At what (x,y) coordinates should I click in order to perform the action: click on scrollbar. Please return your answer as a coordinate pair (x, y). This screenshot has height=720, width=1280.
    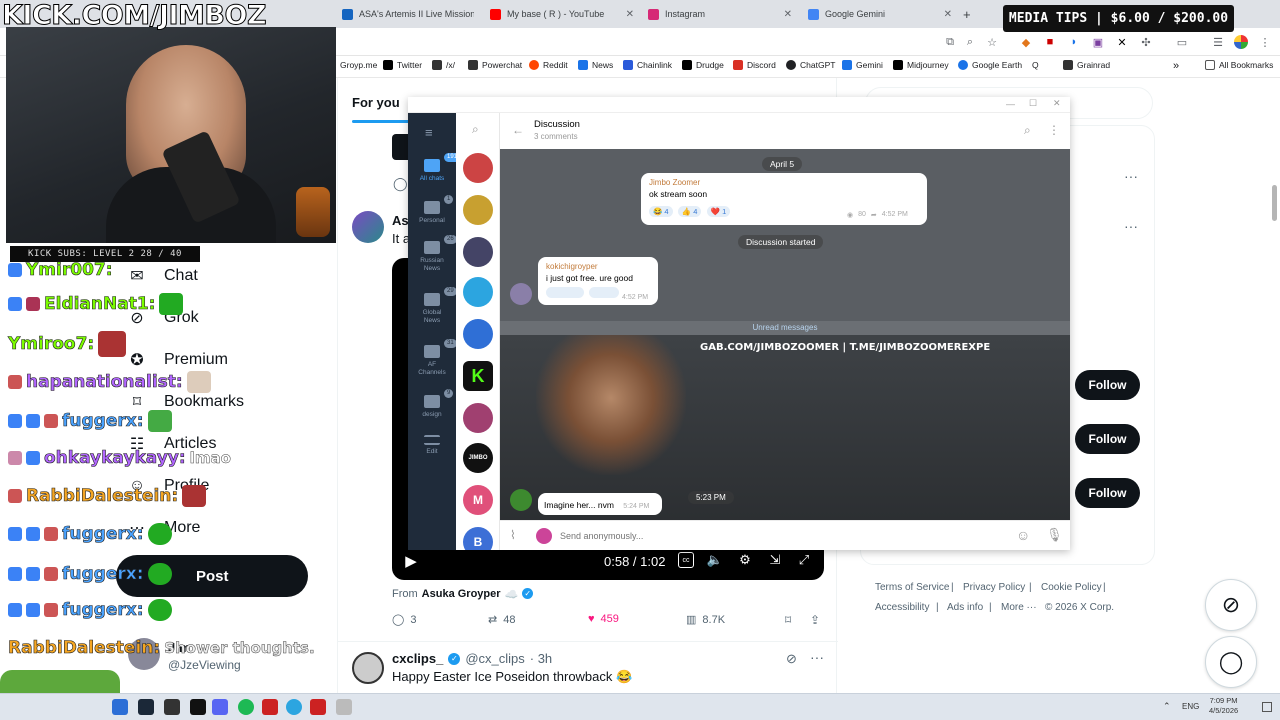
    Looking at the image, I should click on (1274, 203).